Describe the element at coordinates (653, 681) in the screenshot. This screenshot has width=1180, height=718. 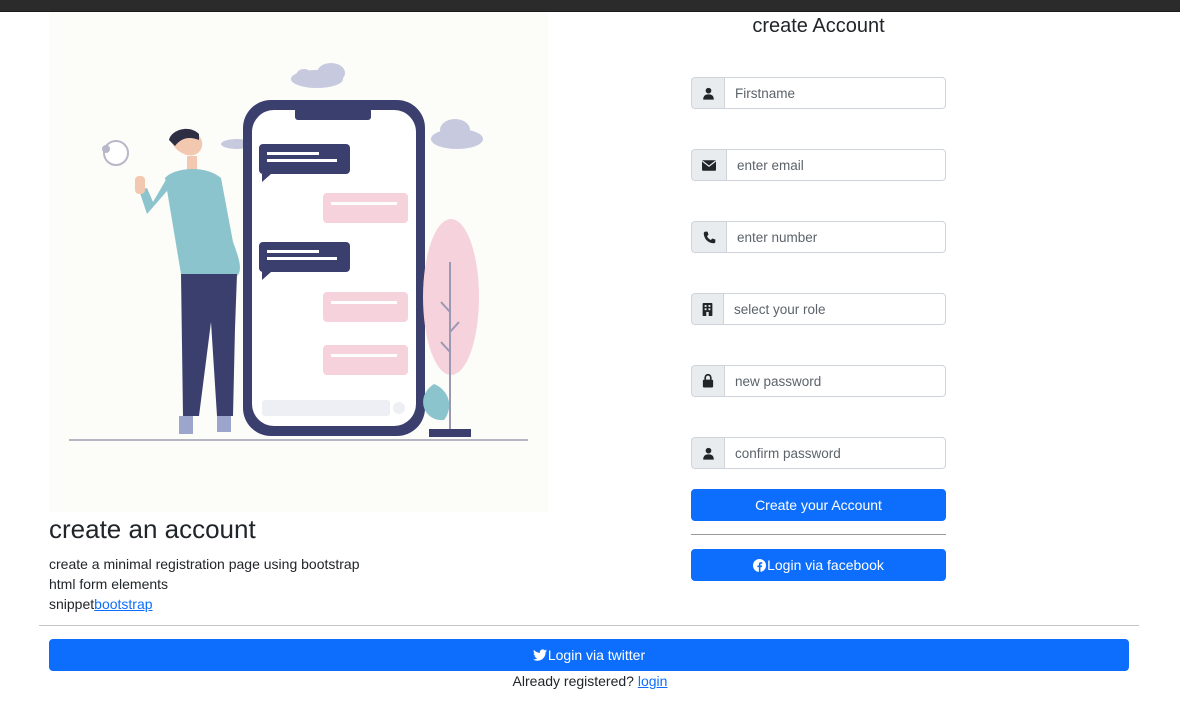
I see `login-link: login` at that location.